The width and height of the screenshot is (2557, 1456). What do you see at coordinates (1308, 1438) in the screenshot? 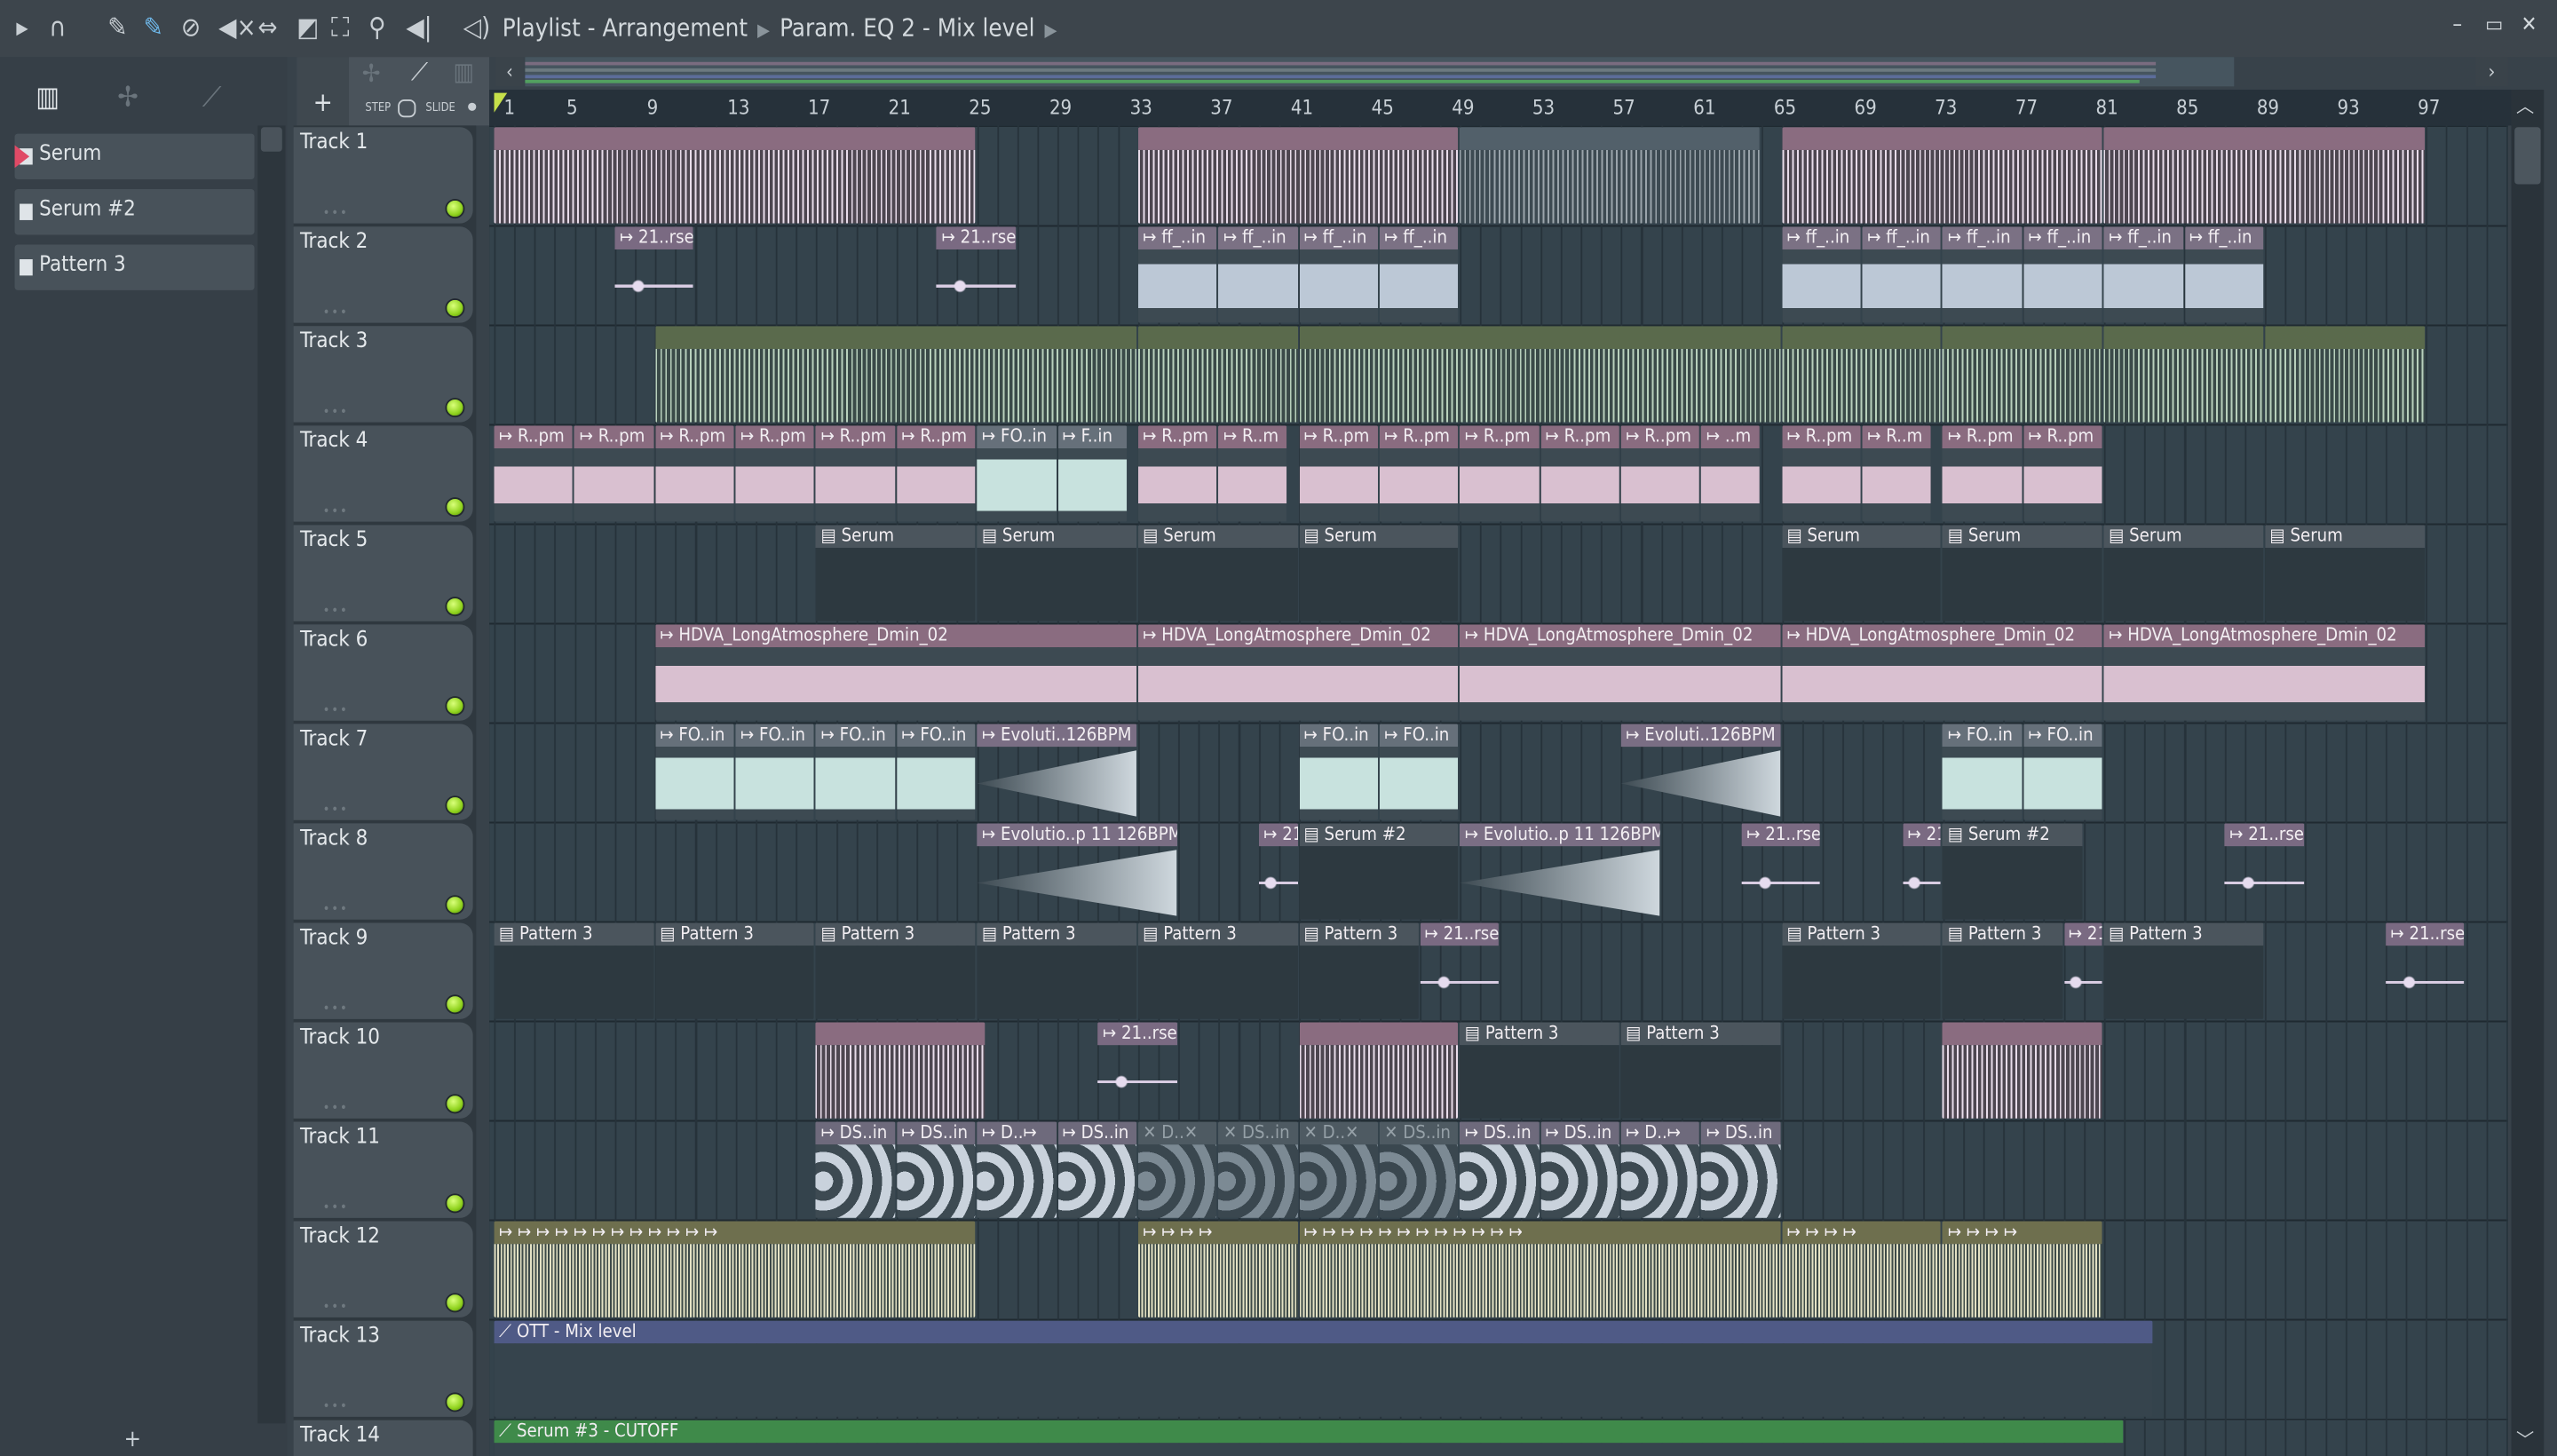
I see `automation-clip: ⟋ Serum #3 - CUTOFF` at bounding box center [1308, 1438].